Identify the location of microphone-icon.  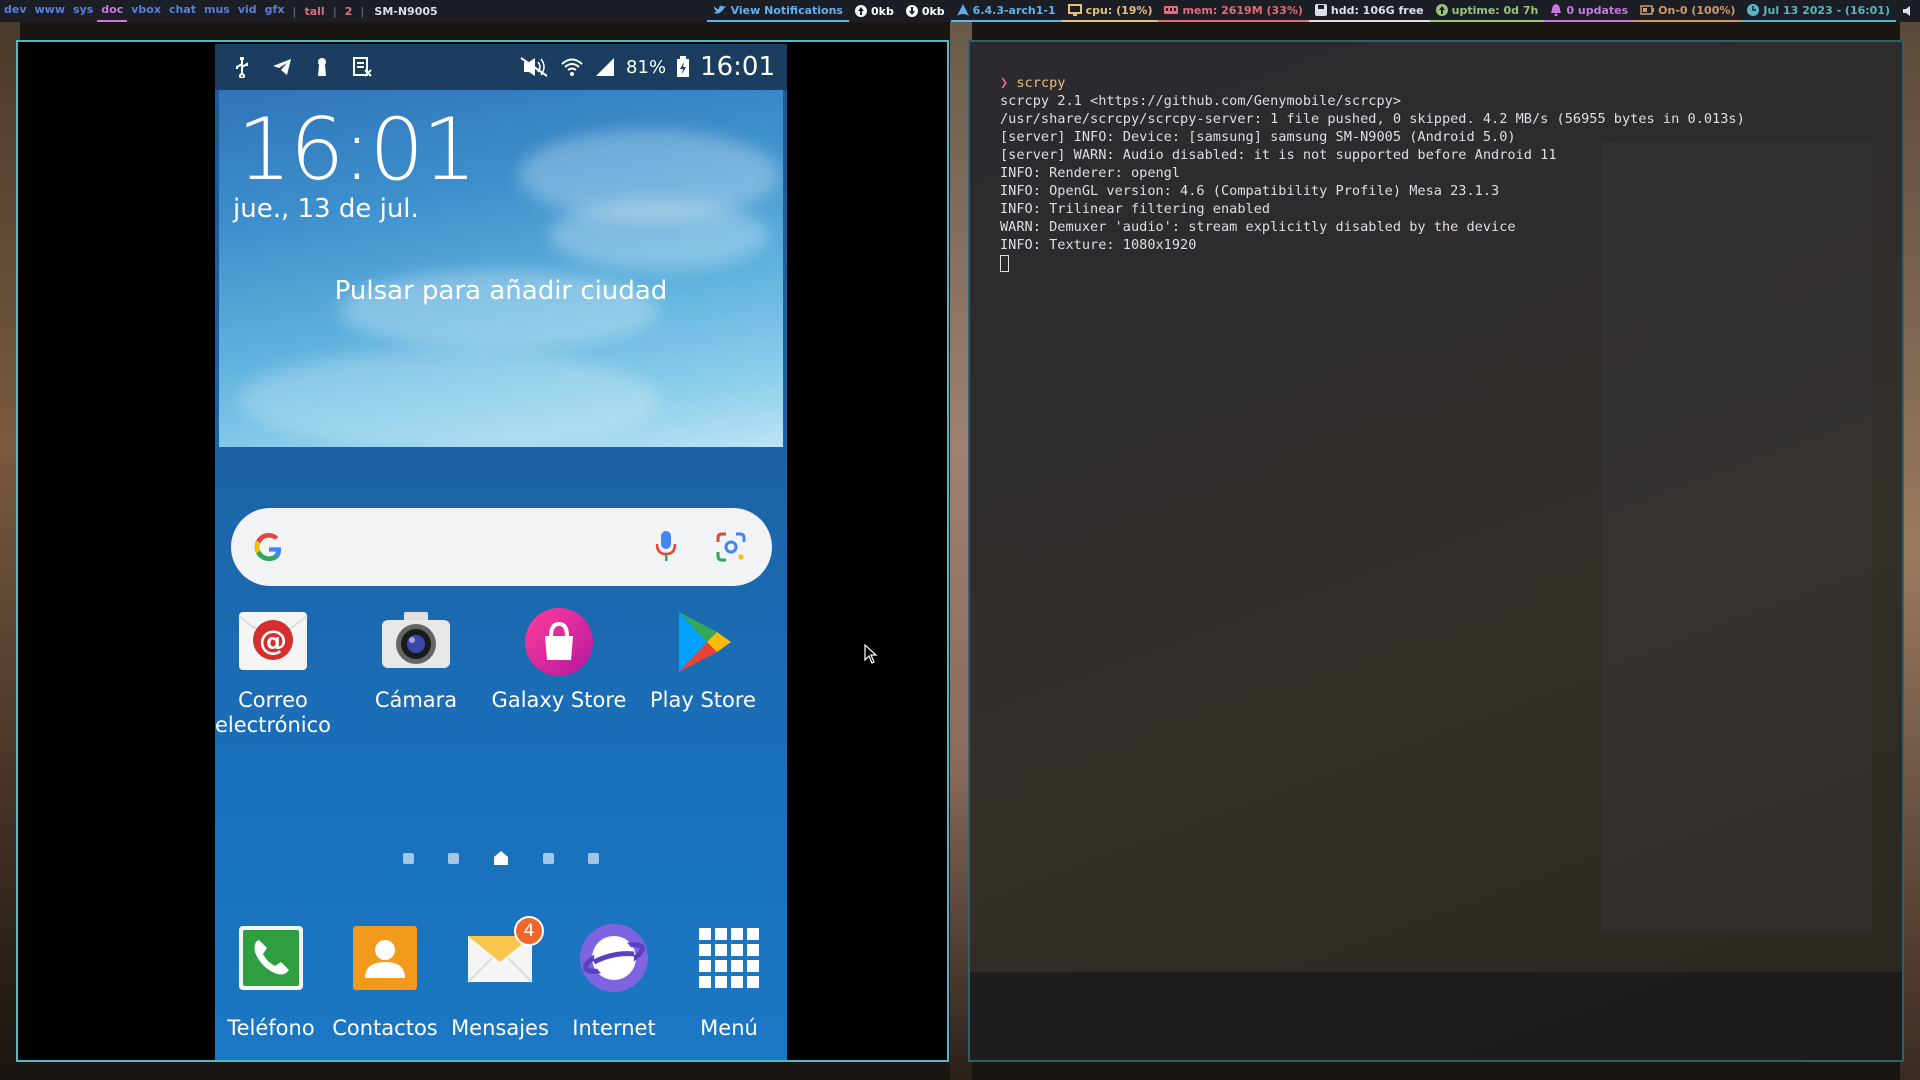
(666, 547).